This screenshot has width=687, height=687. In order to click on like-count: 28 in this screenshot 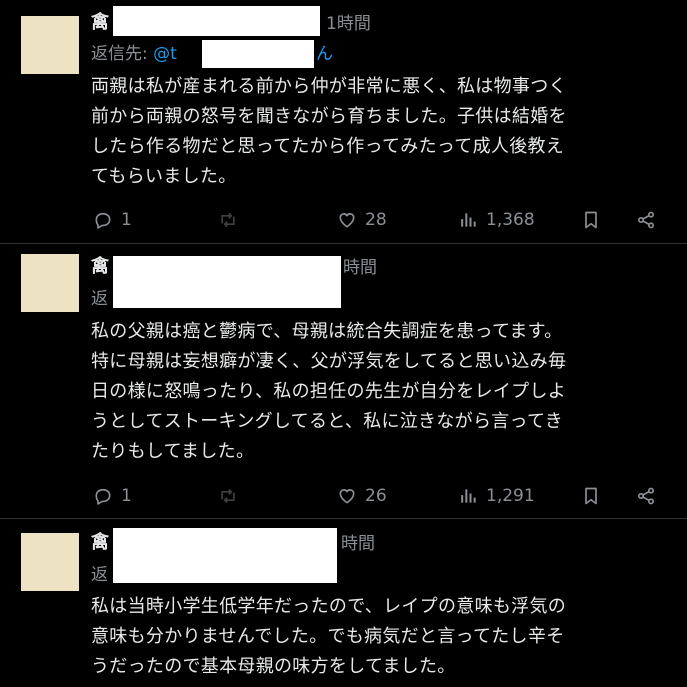, I will do `click(376, 220)`.